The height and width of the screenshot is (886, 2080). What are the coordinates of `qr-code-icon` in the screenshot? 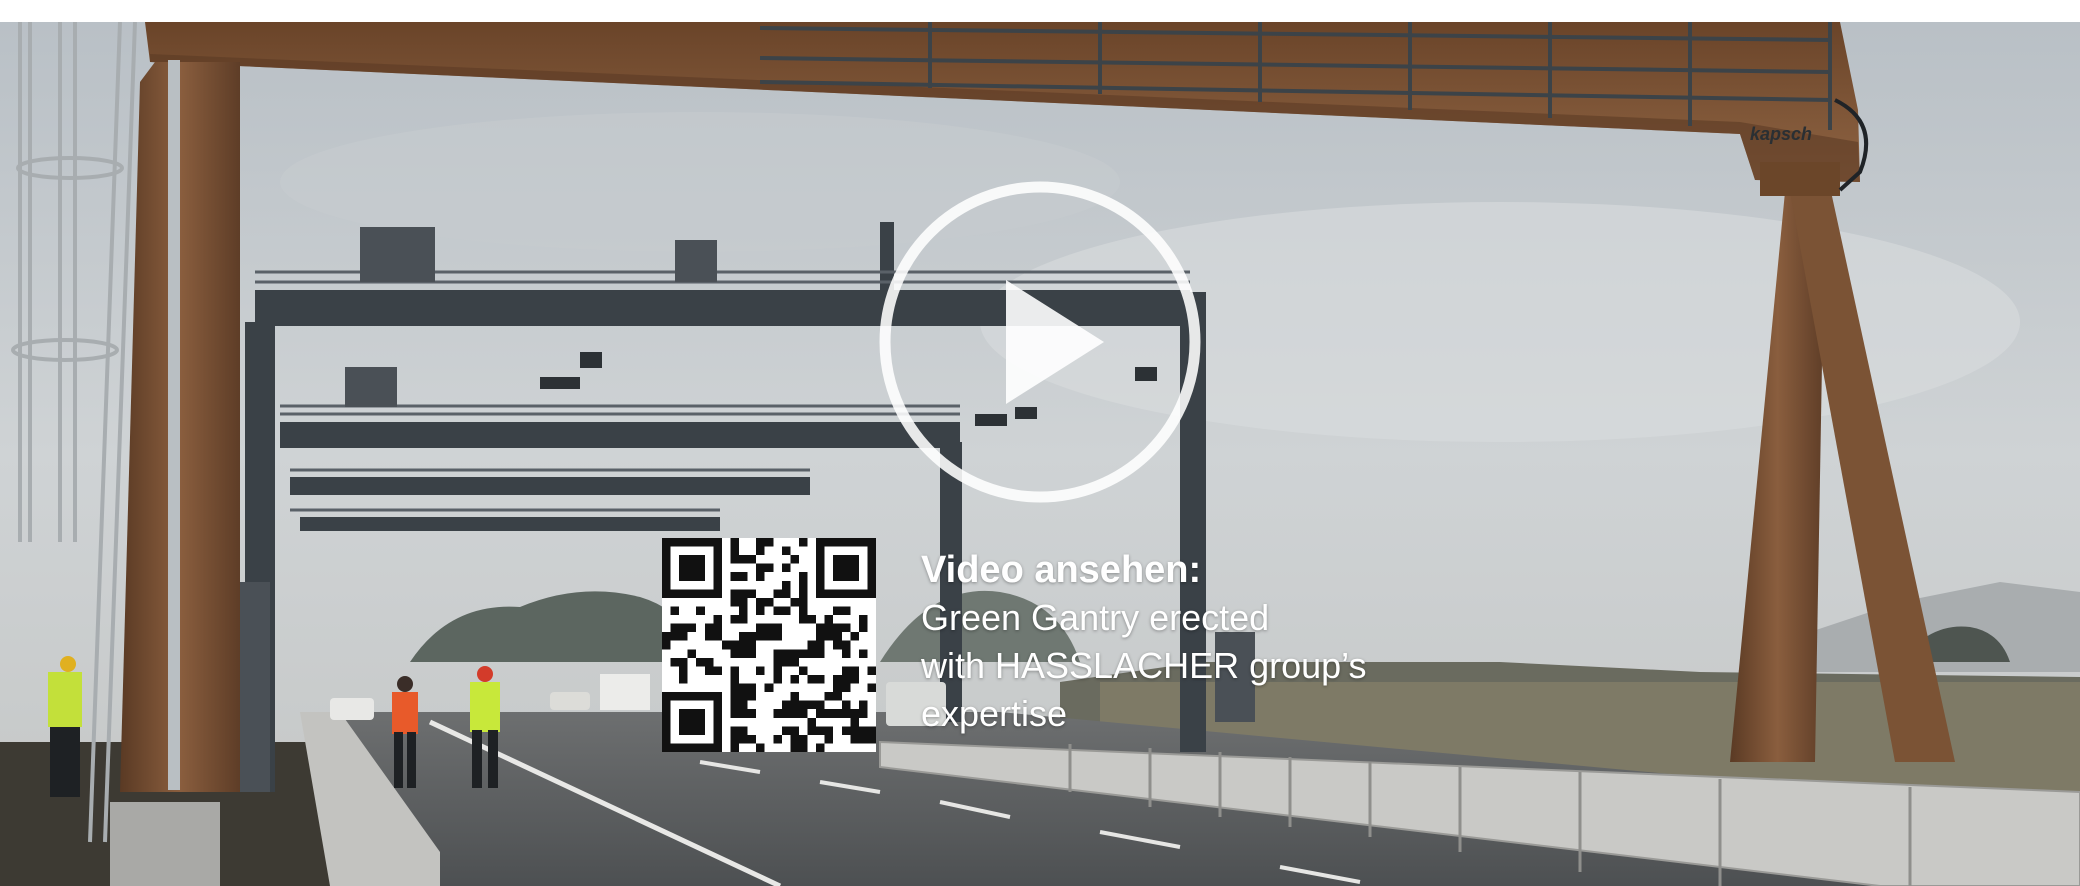 It's located at (769, 645).